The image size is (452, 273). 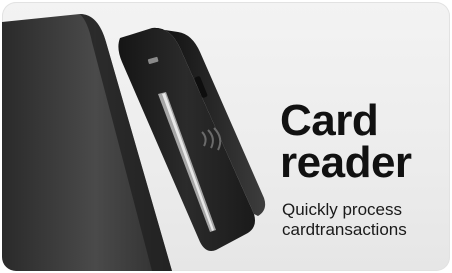 What do you see at coordinates (344, 229) in the screenshot?
I see `card-subtitle-line2: cardtransactions` at bounding box center [344, 229].